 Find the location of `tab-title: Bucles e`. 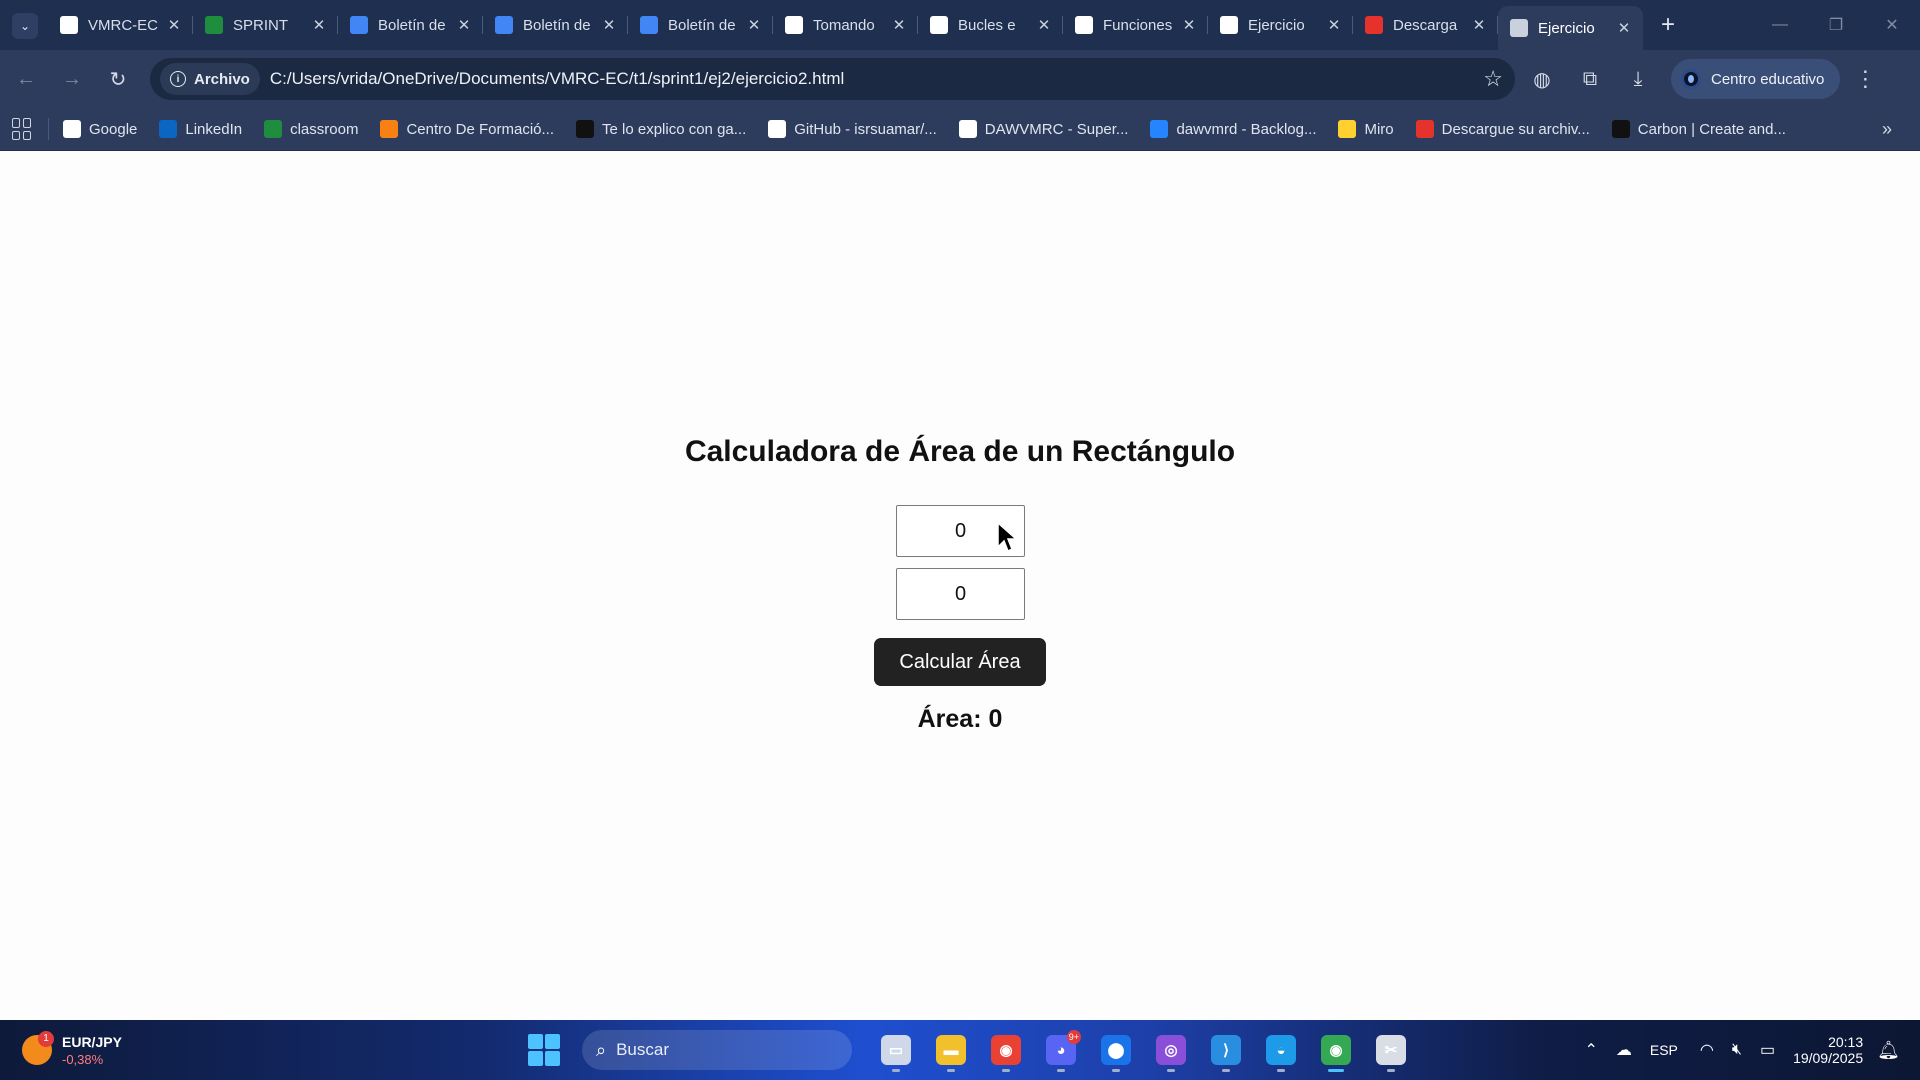

tab-title: Bucles e is located at coordinates (987, 25).